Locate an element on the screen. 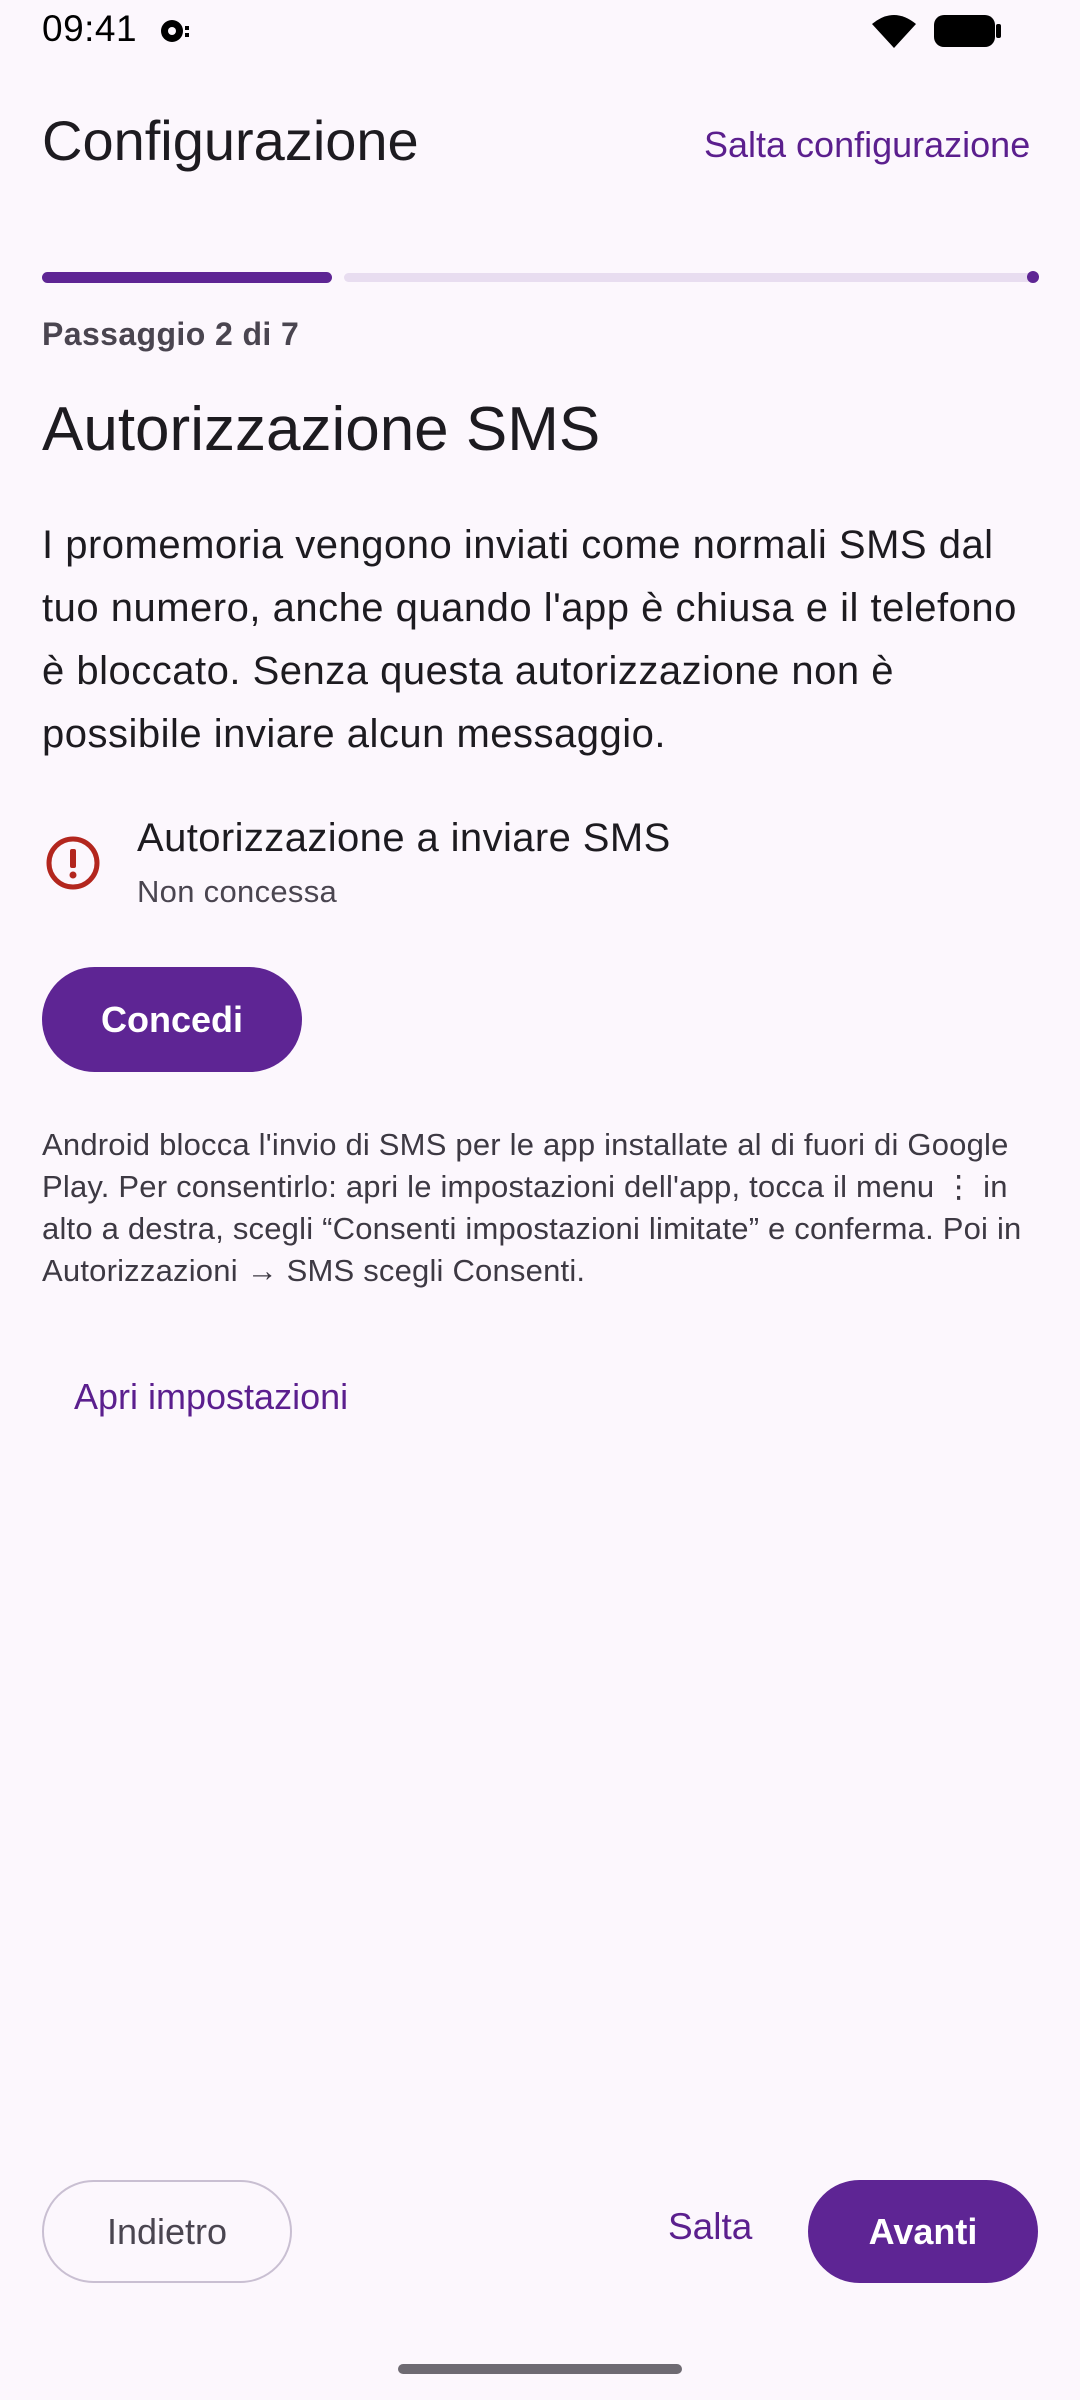 Image resolution: width=1080 pixels, height=2400 pixels. back-button: Indietro is located at coordinates (167, 2231).